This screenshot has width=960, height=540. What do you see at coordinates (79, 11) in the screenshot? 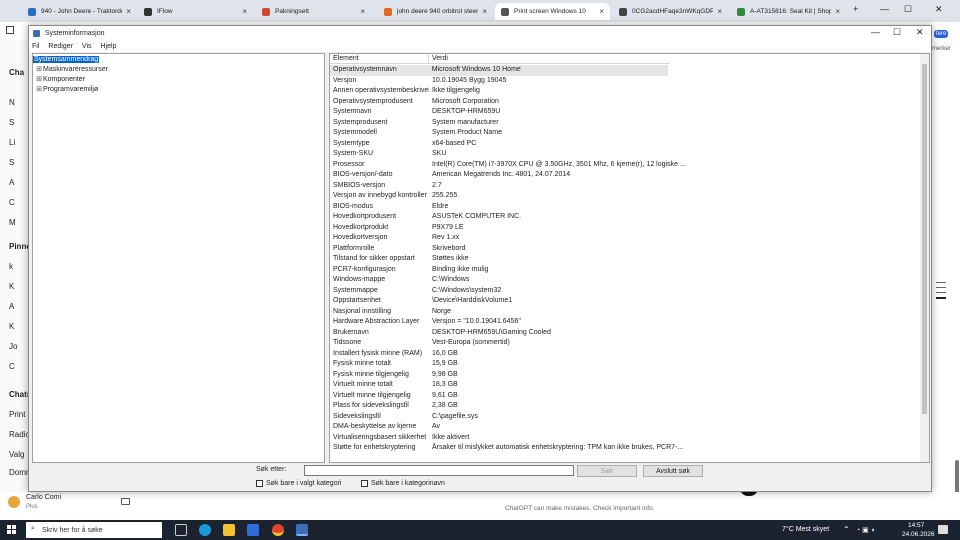
I see `browser-tab: 940 - John Deere - Traktordele ×` at bounding box center [79, 11].